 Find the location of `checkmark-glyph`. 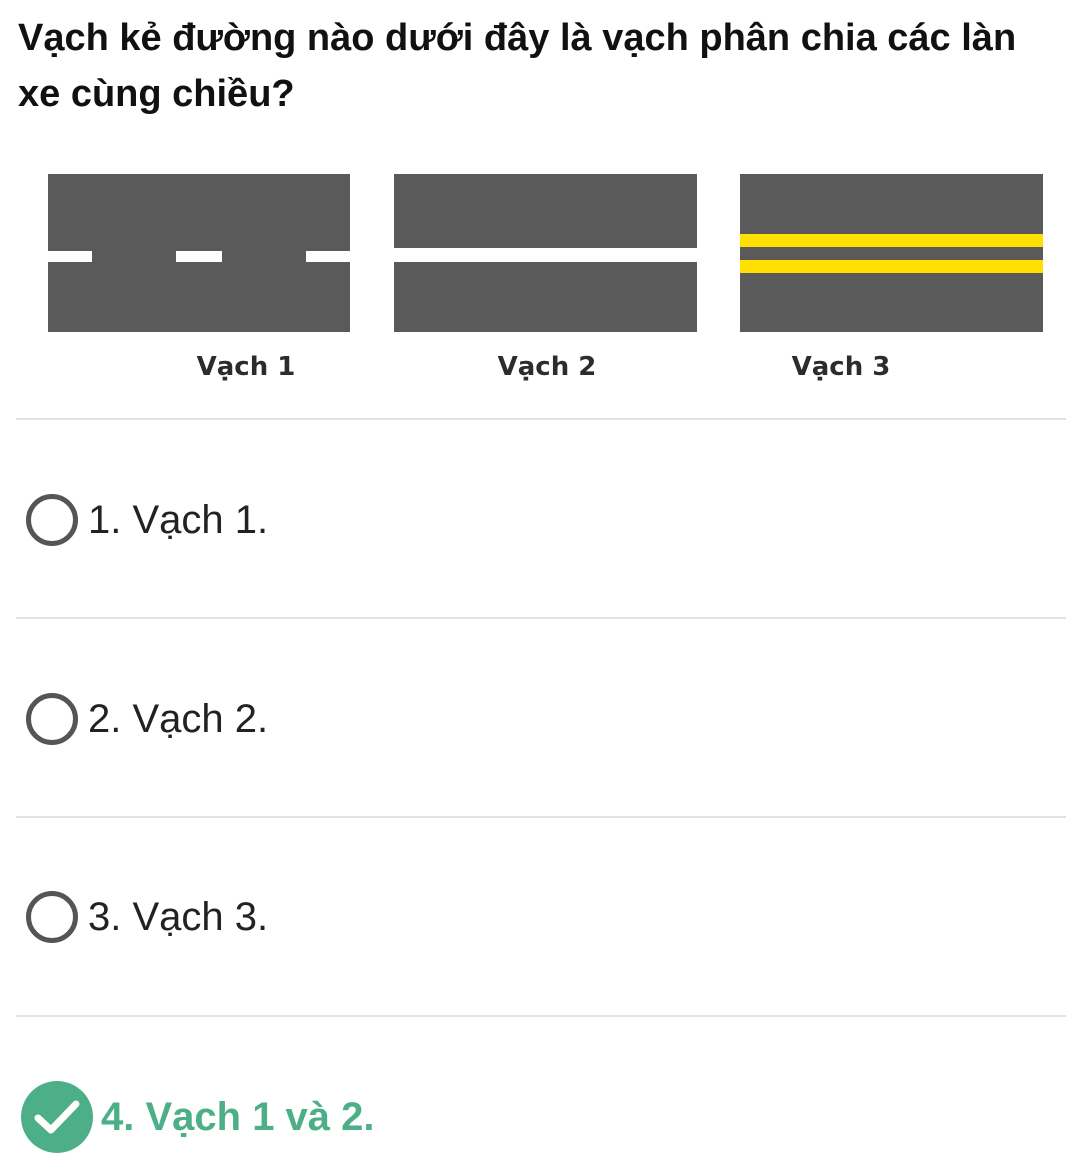

checkmark-glyph is located at coordinates (57, 1117).